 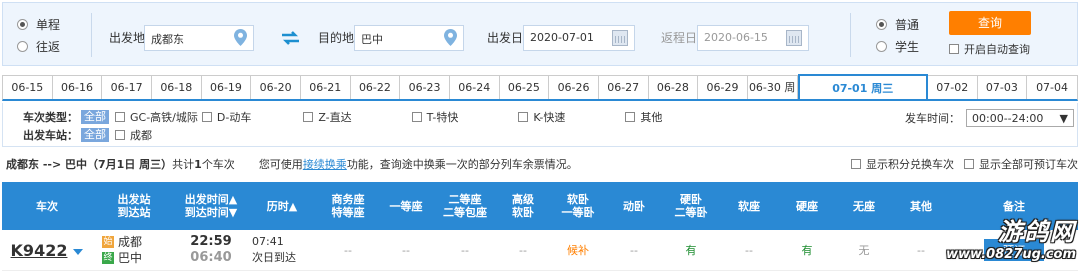 What do you see at coordinates (276, 87) in the screenshot?
I see `date-tab: 06-20` at bounding box center [276, 87].